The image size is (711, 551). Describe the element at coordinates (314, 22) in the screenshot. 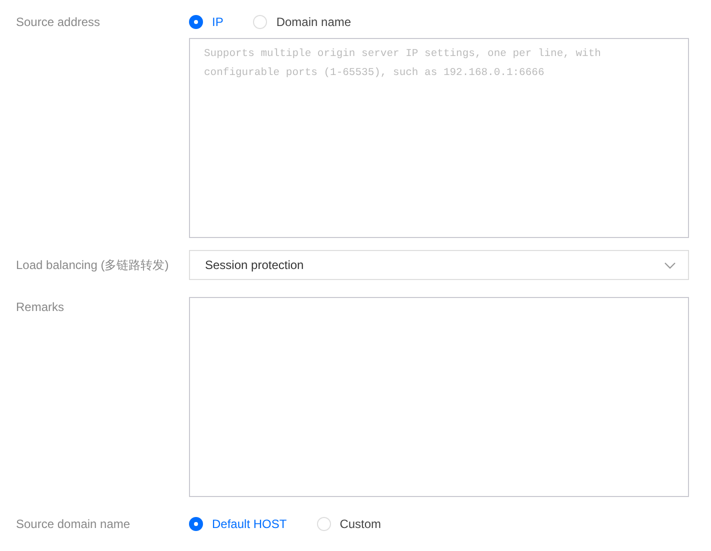

I see `radio-label: Domain name` at that location.